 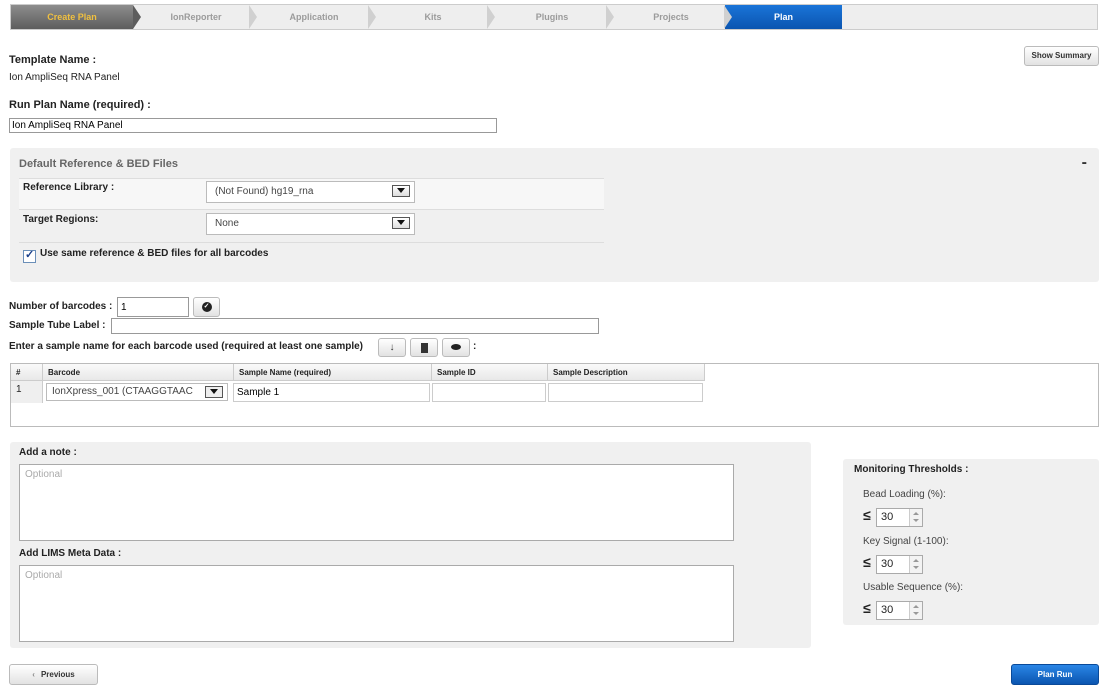 What do you see at coordinates (253, 125) in the screenshot?
I see `run-plan-name-input` at bounding box center [253, 125].